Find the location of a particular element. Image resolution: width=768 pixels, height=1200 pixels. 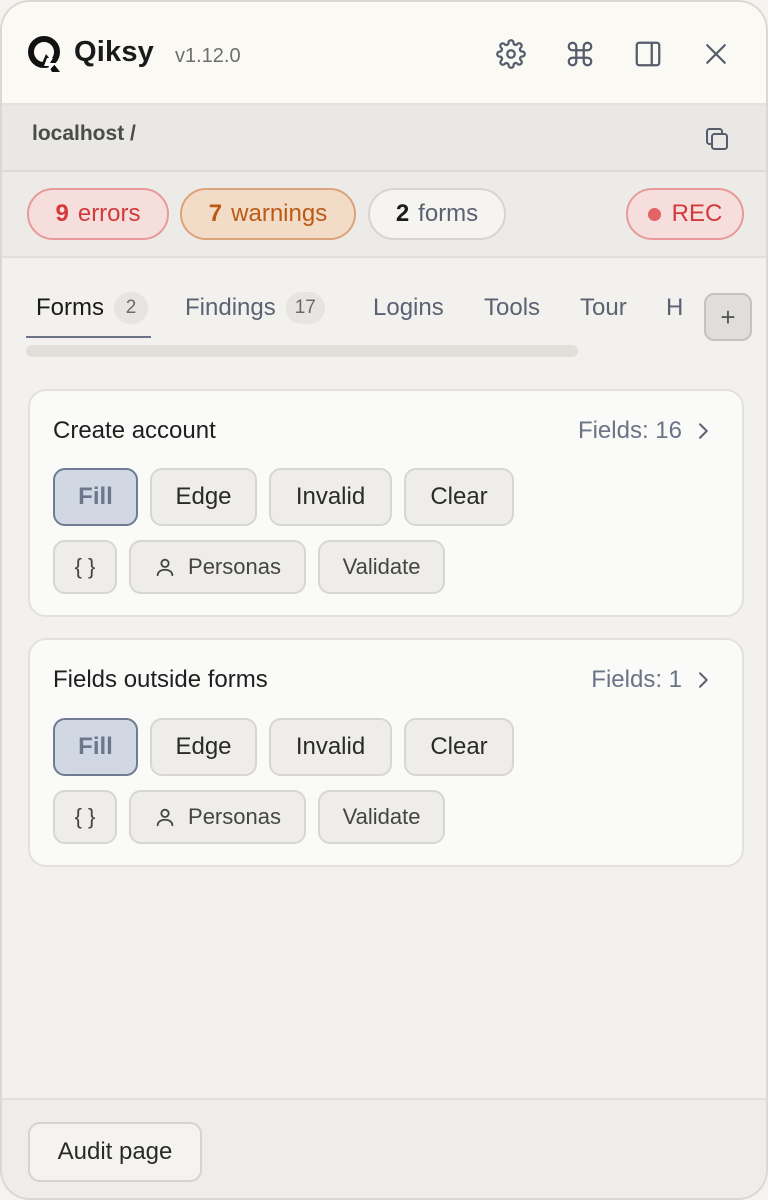

tab-findings: Findings 17 is located at coordinates (255, 308).